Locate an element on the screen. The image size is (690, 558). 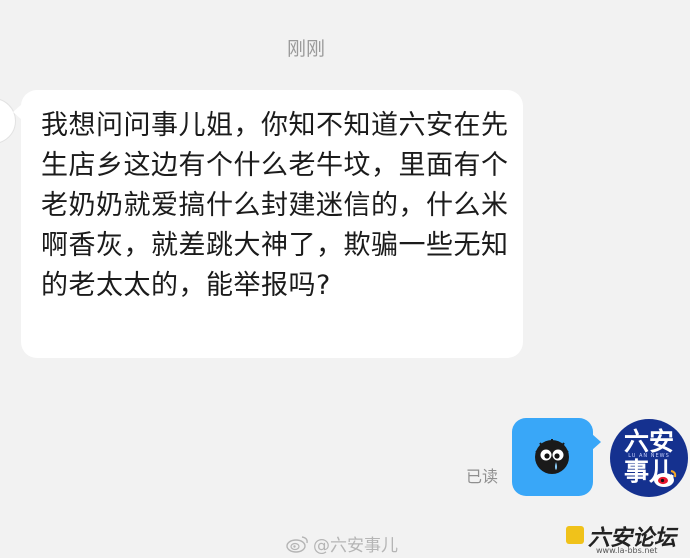
weibo-logo-icon is located at coordinates (665, 478).